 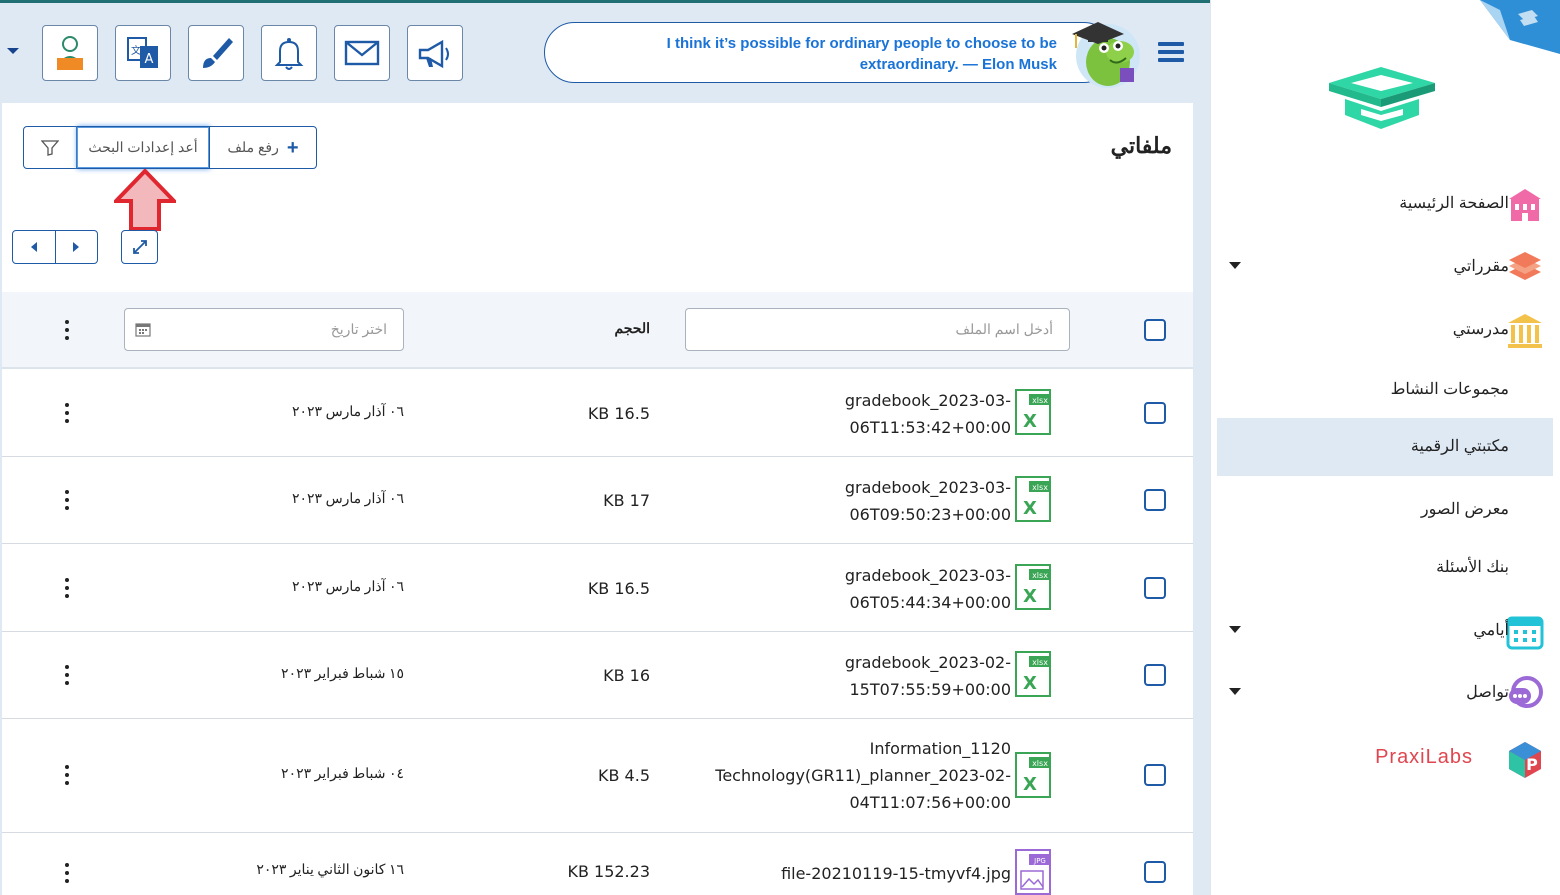 I want to click on plus-icon: +, so click(x=292, y=147).